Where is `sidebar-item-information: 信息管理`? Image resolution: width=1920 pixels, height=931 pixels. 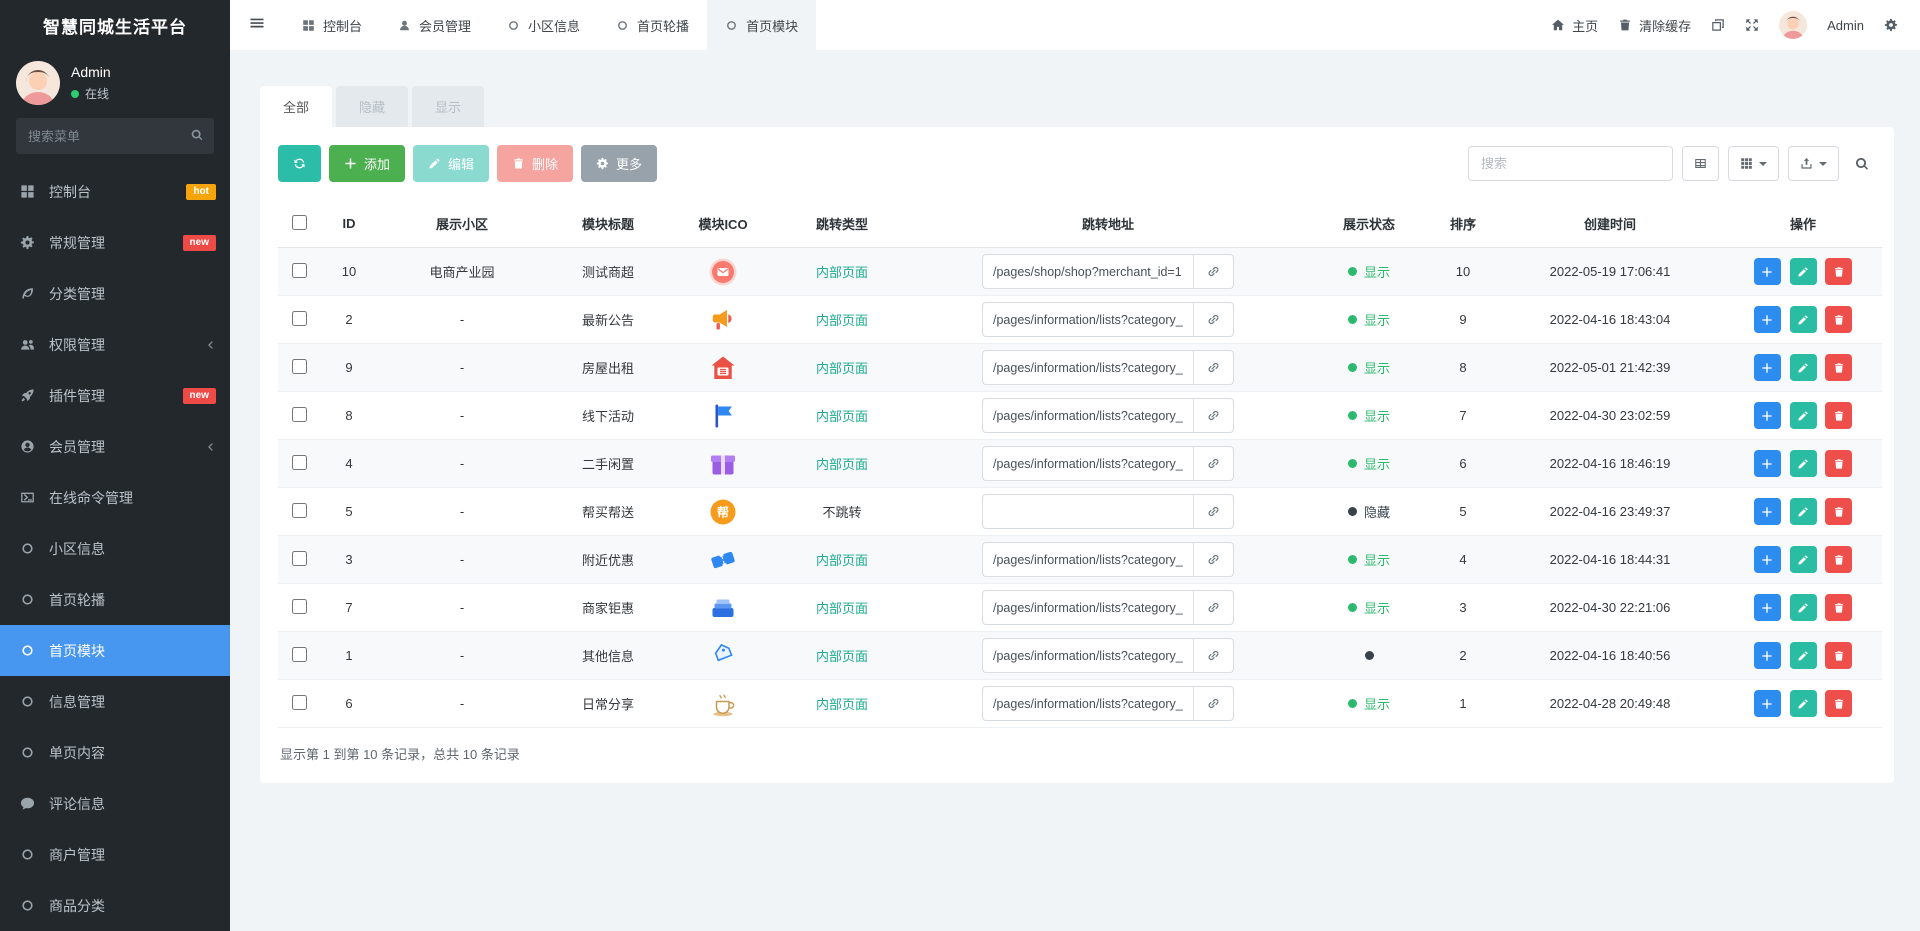 sidebar-item-information: 信息管理 is located at coordinates (115, 701).